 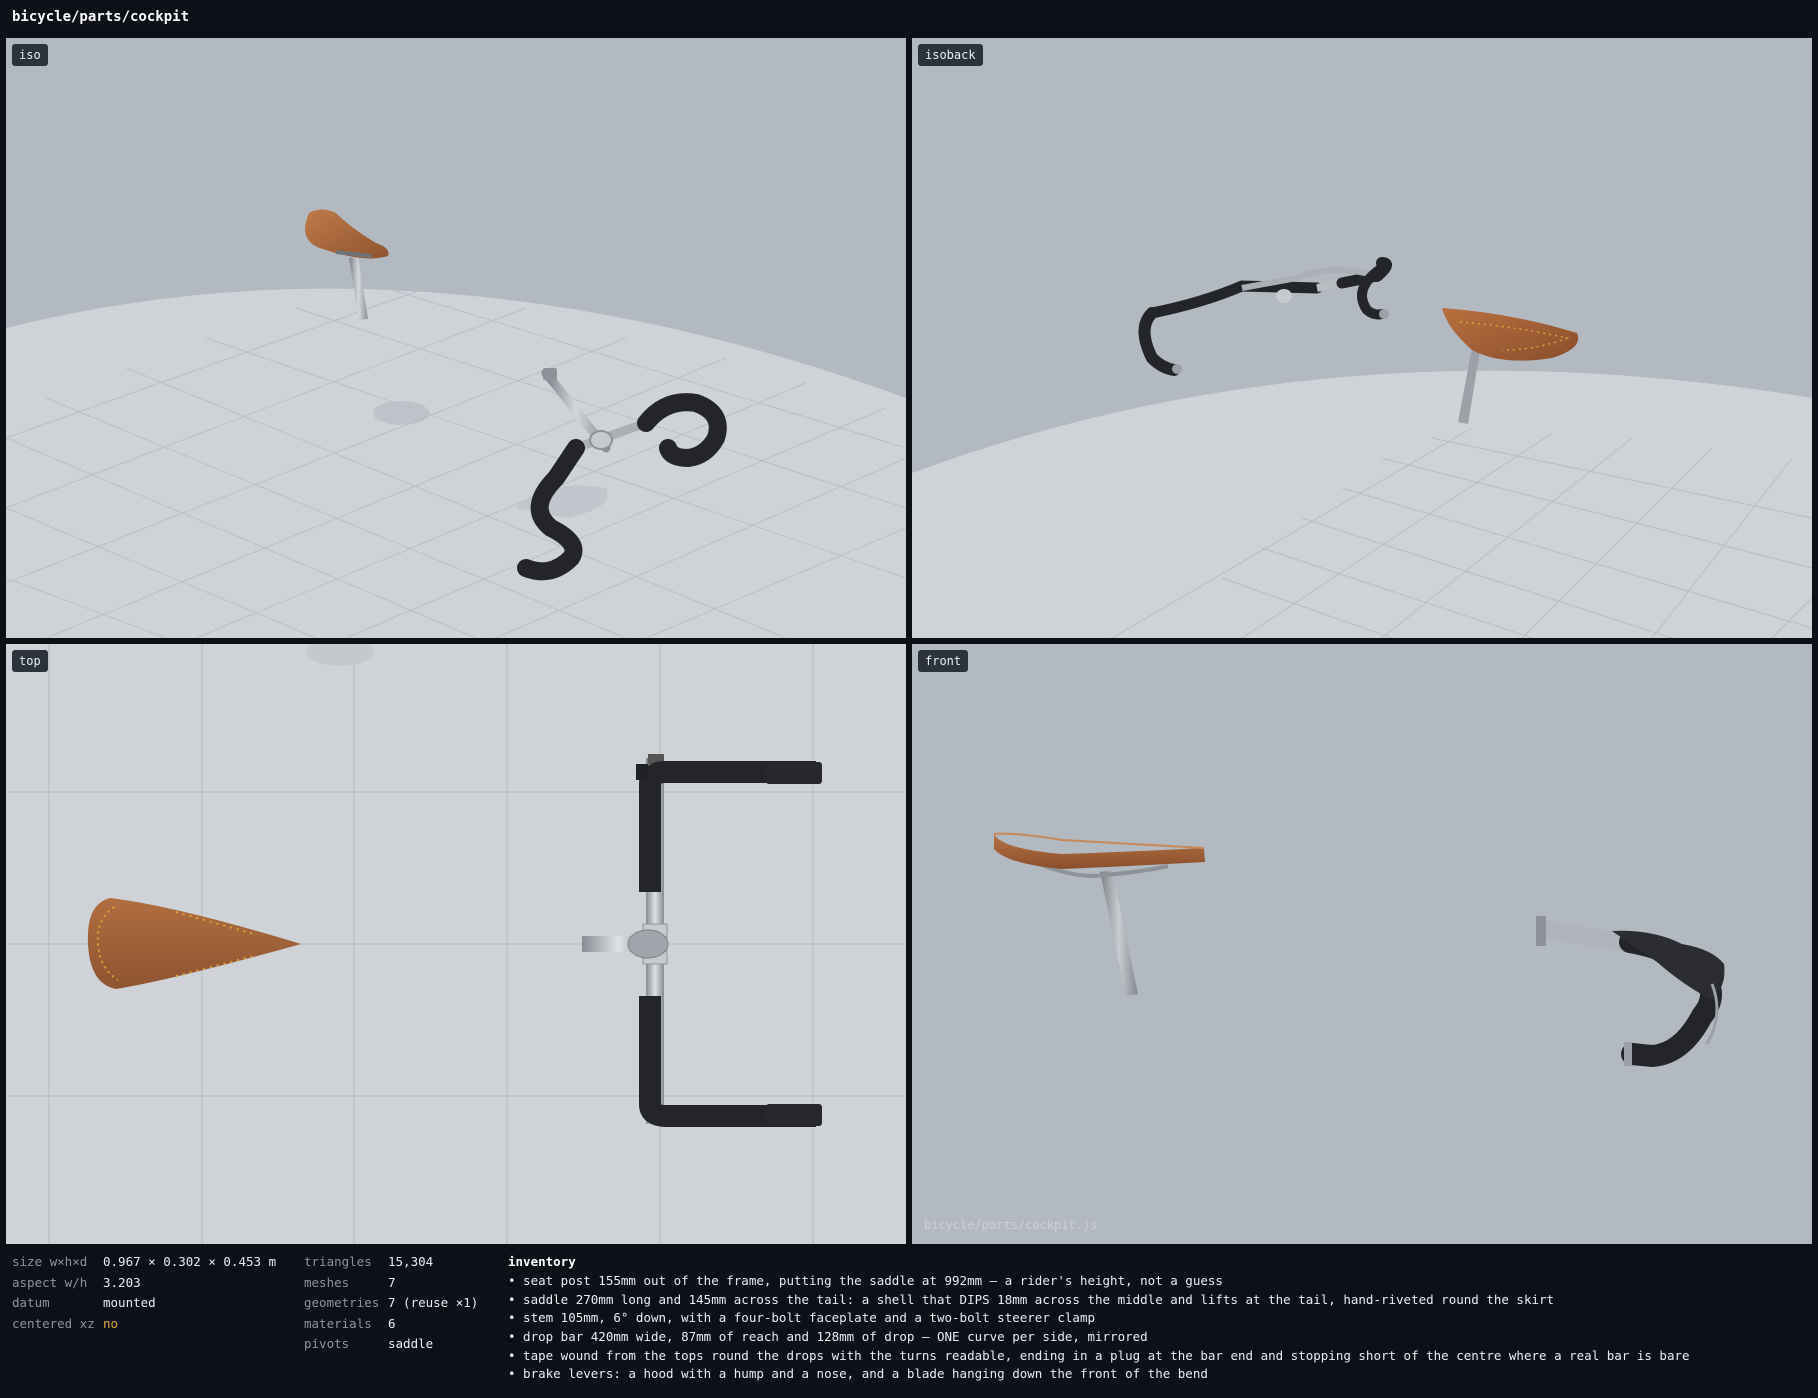 What do you see at coordinates (111, 1323) in the screenshot?
I see `stat-value-warning: no` at bounding box center [111, 1323].